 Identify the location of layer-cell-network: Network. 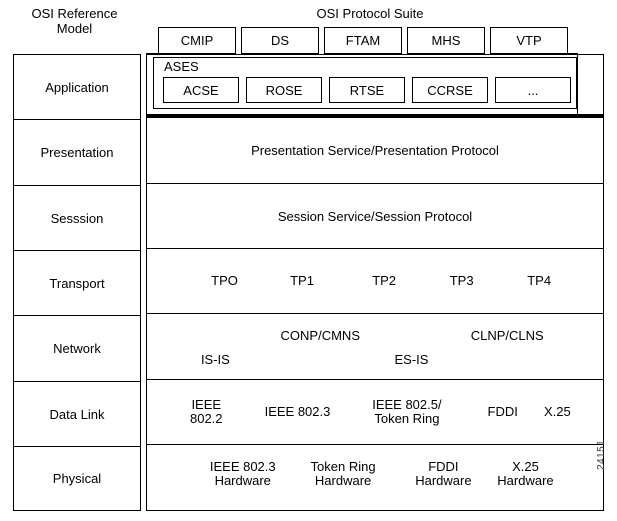
(77, 349).